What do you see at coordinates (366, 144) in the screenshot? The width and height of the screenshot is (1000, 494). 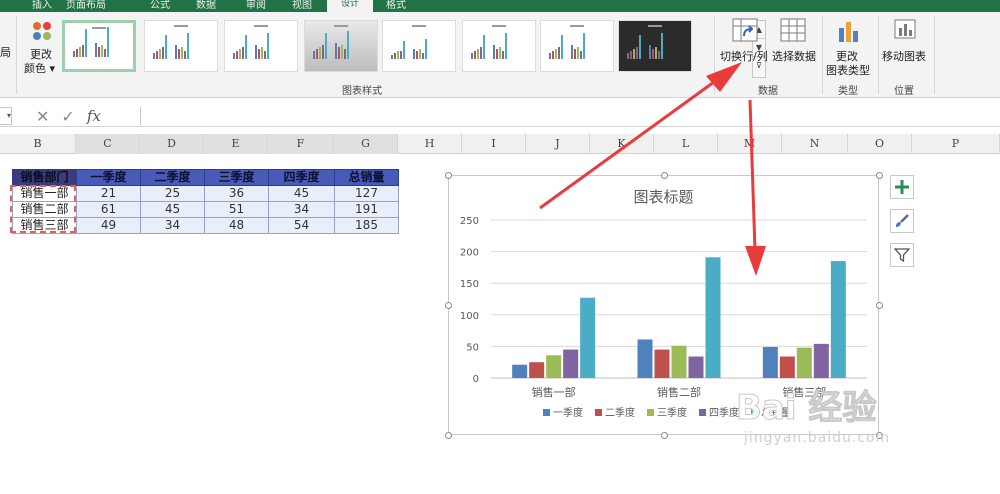 I see `column-header-G: G` at bounding box center [366, 144].